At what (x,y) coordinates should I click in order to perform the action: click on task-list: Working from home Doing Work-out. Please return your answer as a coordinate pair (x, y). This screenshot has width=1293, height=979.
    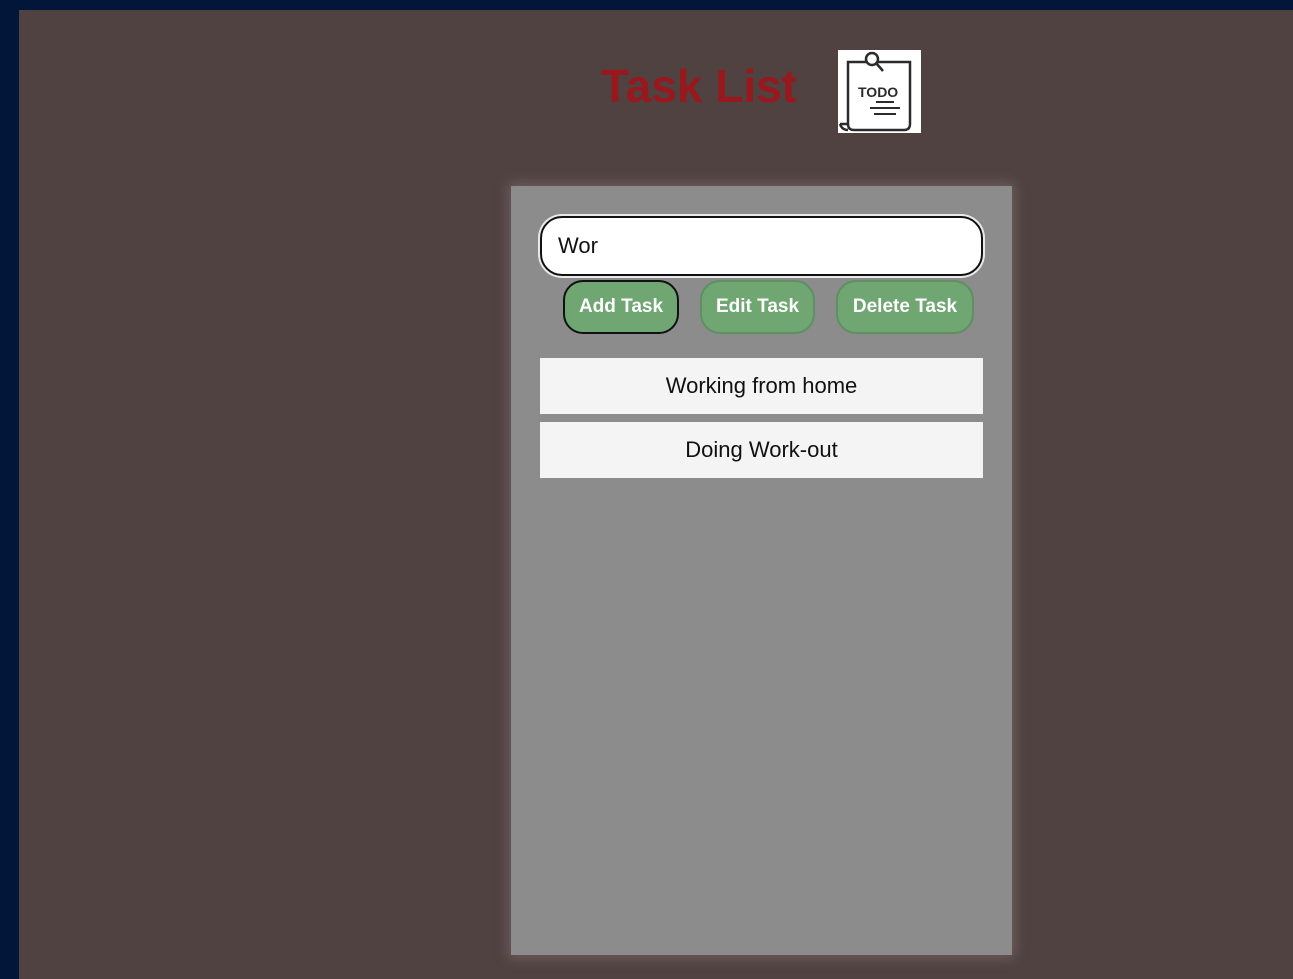
    Looking at the image, I should click on (761, 422).